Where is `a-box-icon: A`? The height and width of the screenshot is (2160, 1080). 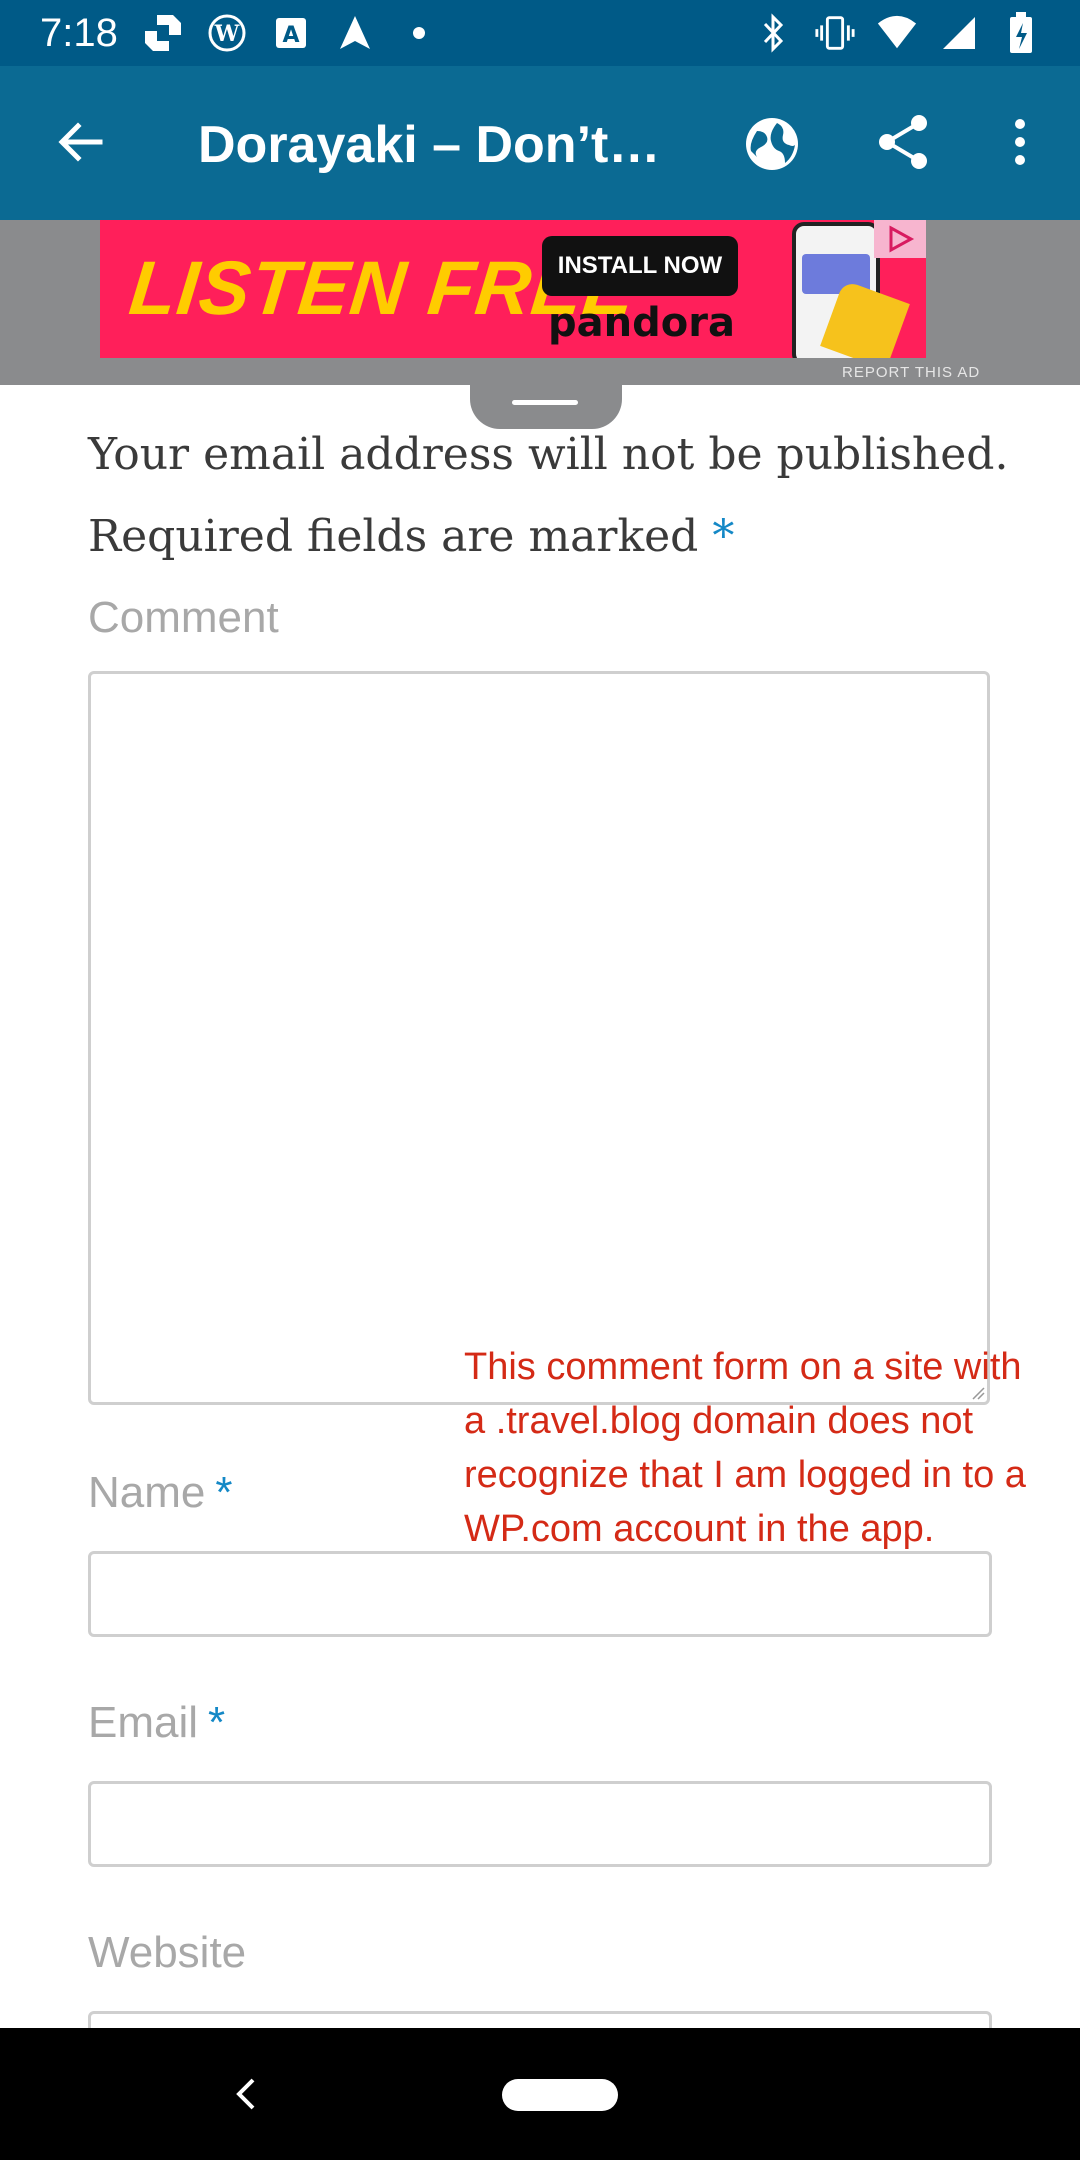
a-box-icon: A is located at coordinates (291, 33).